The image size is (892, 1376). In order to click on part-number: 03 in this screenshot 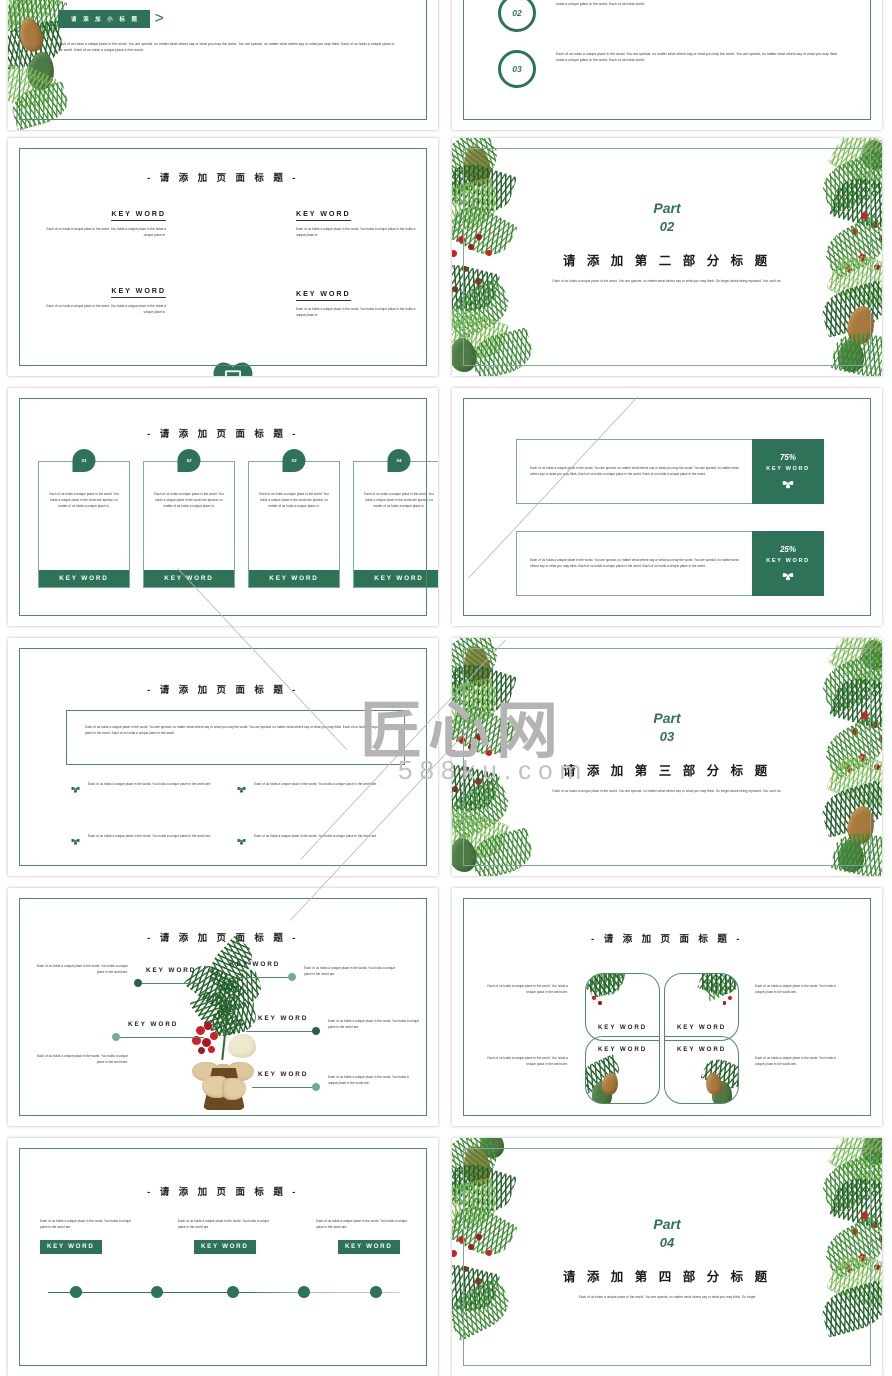, I will do `click(667, 736)`.